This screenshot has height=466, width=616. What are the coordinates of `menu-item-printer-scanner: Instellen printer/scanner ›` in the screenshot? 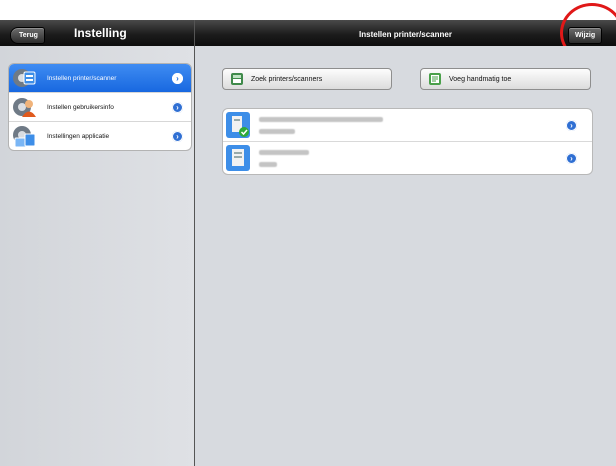 It's located at (100, 78).